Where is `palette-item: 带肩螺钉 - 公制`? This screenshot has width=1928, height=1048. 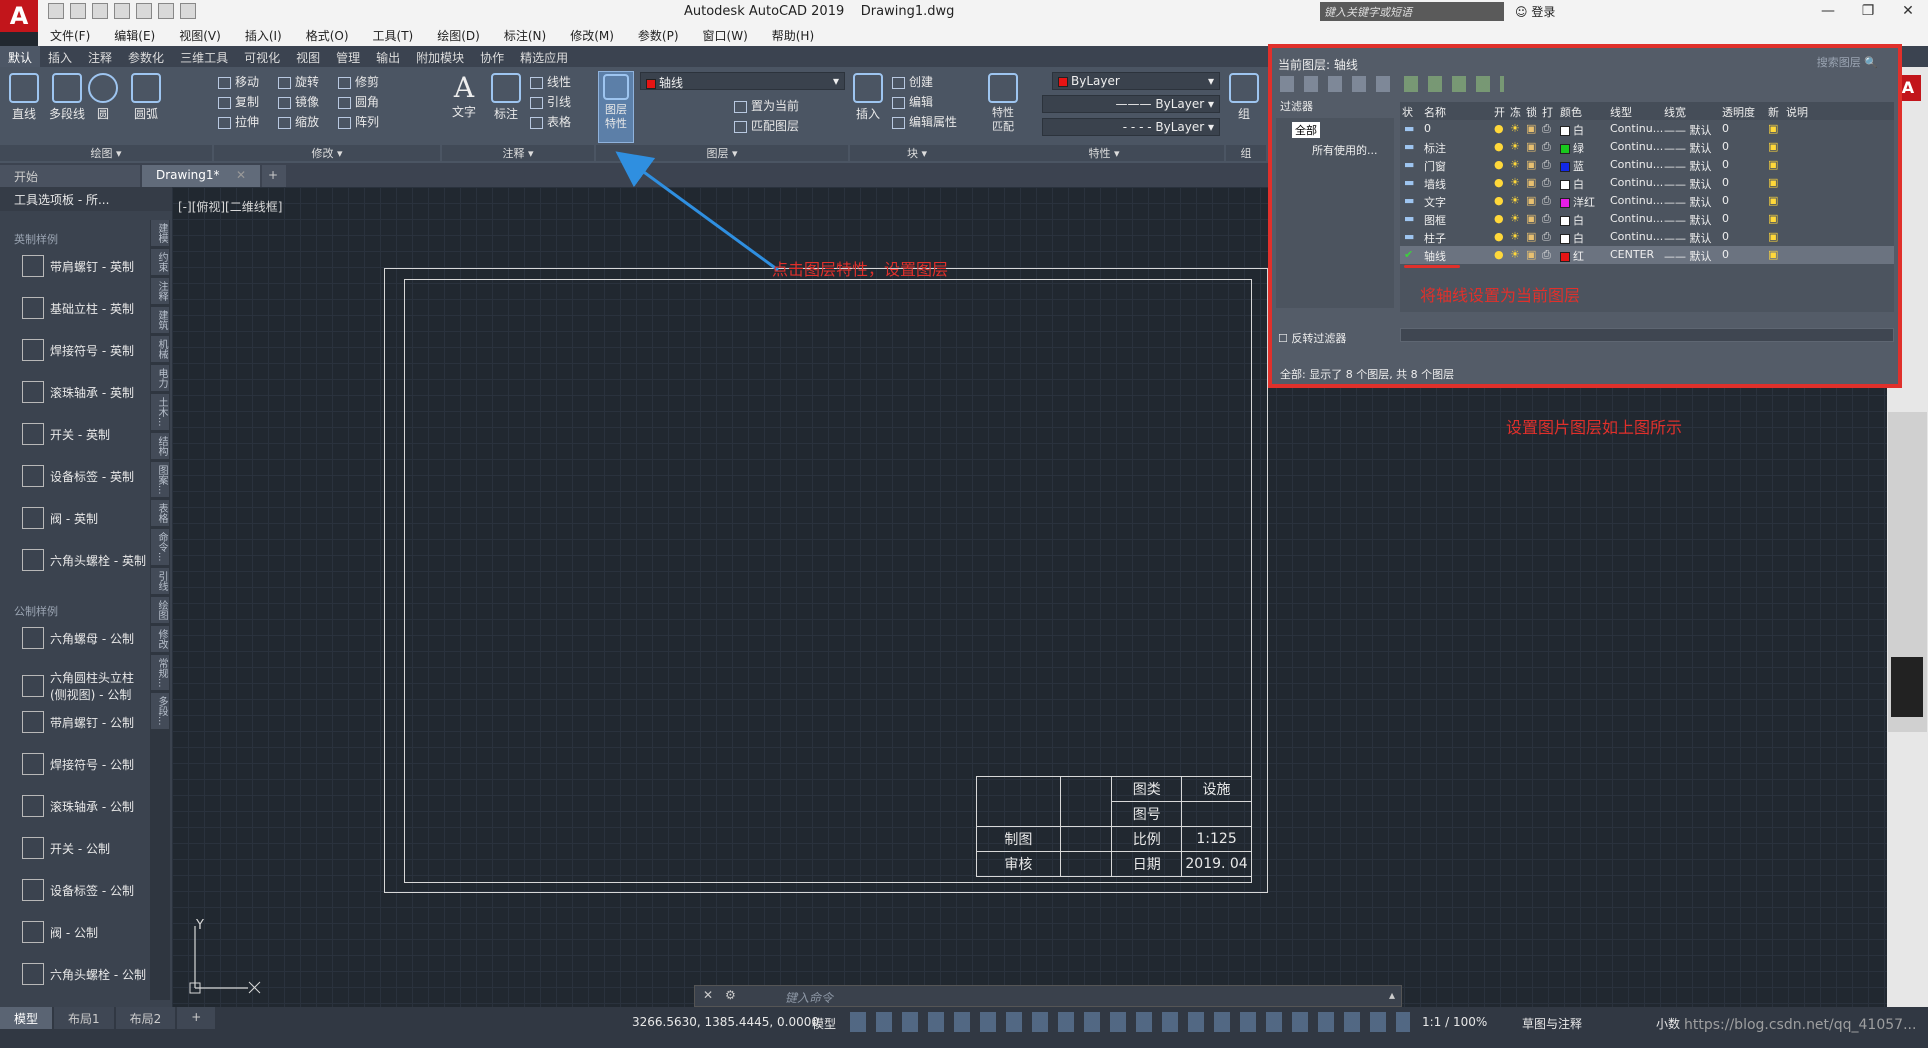
palette-item: 带肩螺钉 - 公制 is located at coordinates (86, 722).